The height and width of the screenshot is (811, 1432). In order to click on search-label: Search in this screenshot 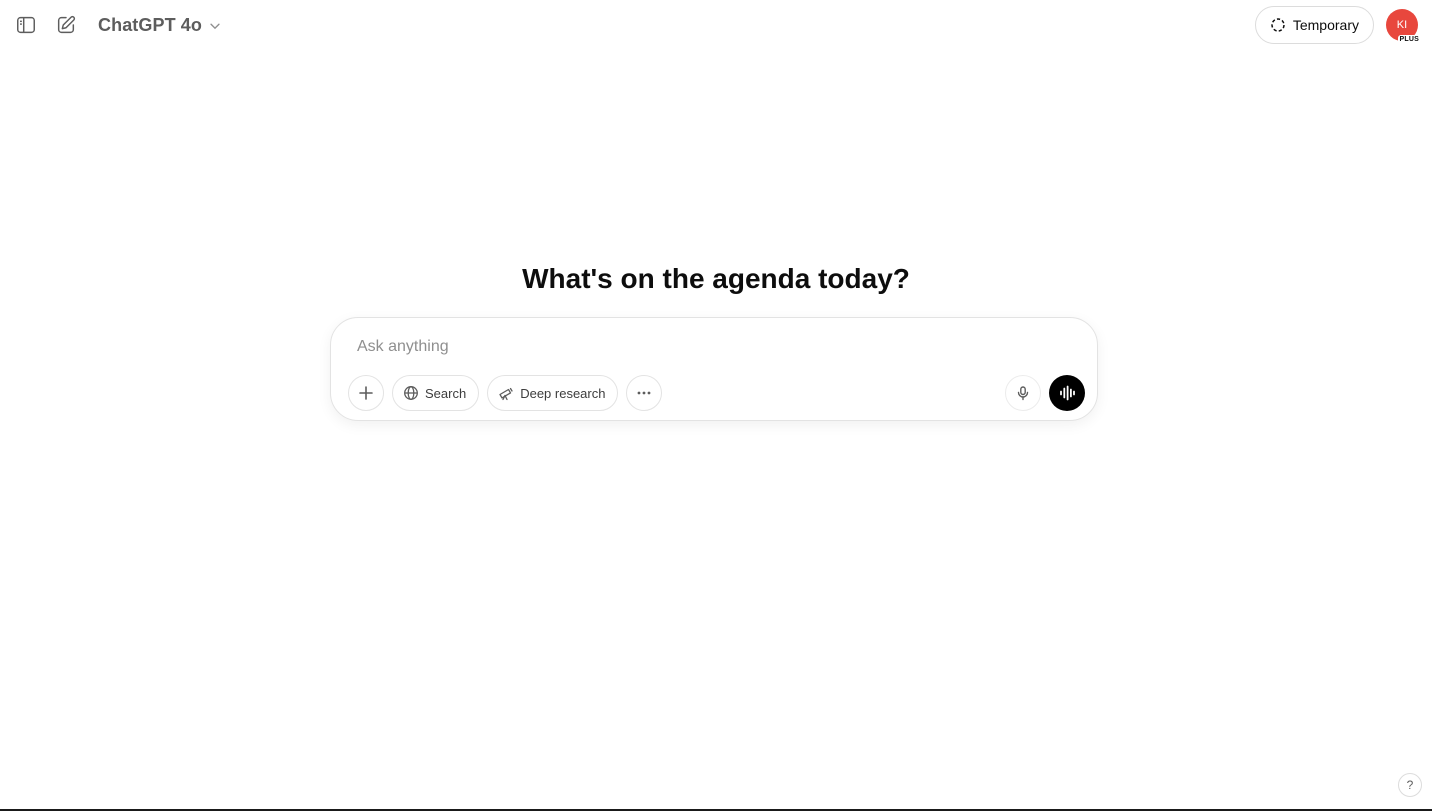, I will do `click(446, 393)`.